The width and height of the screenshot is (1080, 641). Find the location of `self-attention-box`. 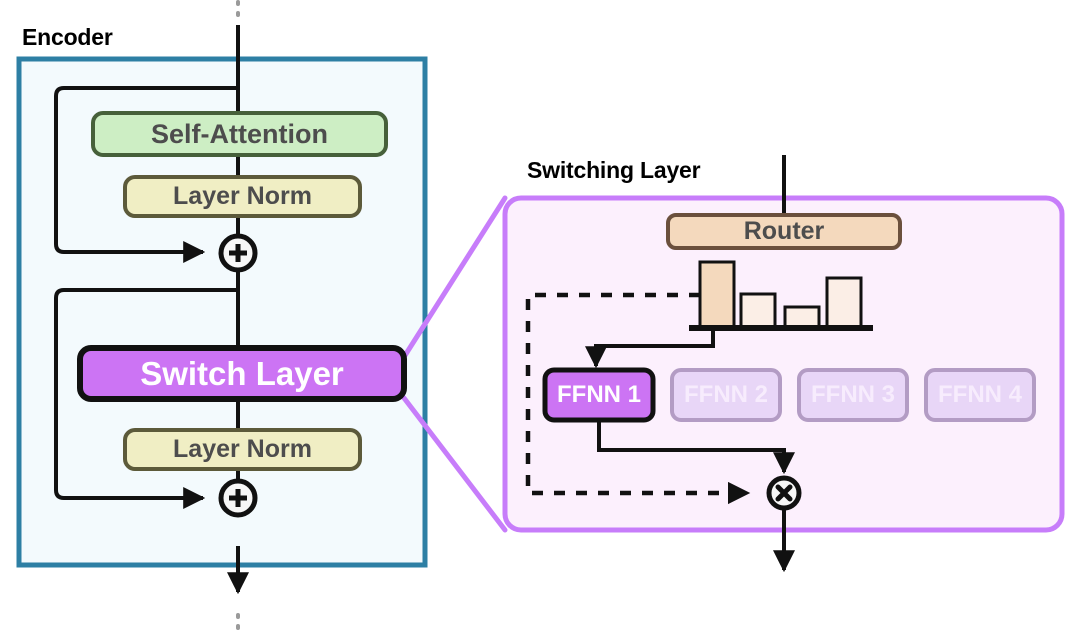

self-attention-box is located at coordinates (239, 134).